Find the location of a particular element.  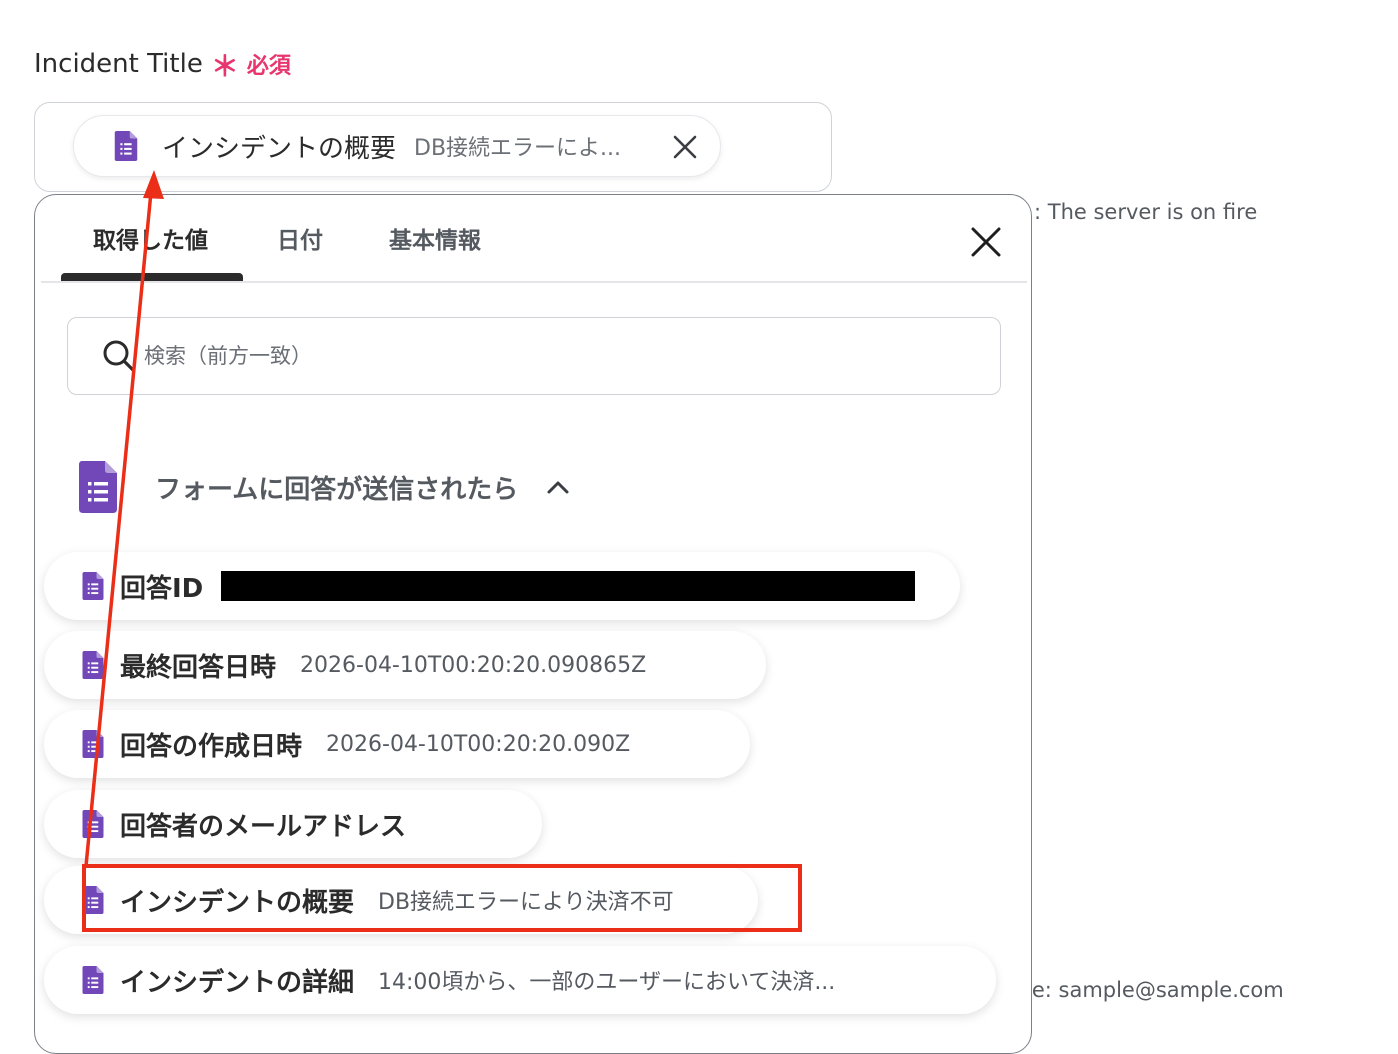

chip-label: インシデントの概要 is located at coordinates (279, 148).